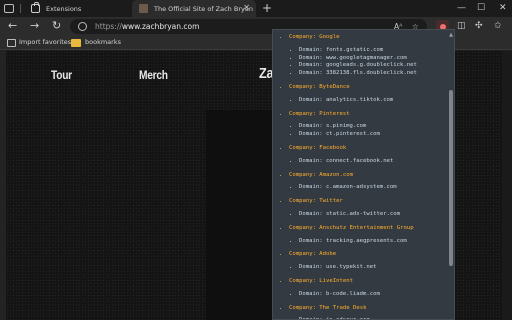 The width and height of the screenshot is (512, 320). I want to click on domain-list: Domain: b-code.liadm.com, so click(372, 295).